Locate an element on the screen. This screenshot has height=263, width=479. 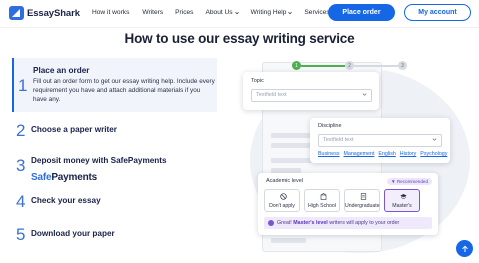
discipline-input: Textfield text is located at coordinates (380, 140).